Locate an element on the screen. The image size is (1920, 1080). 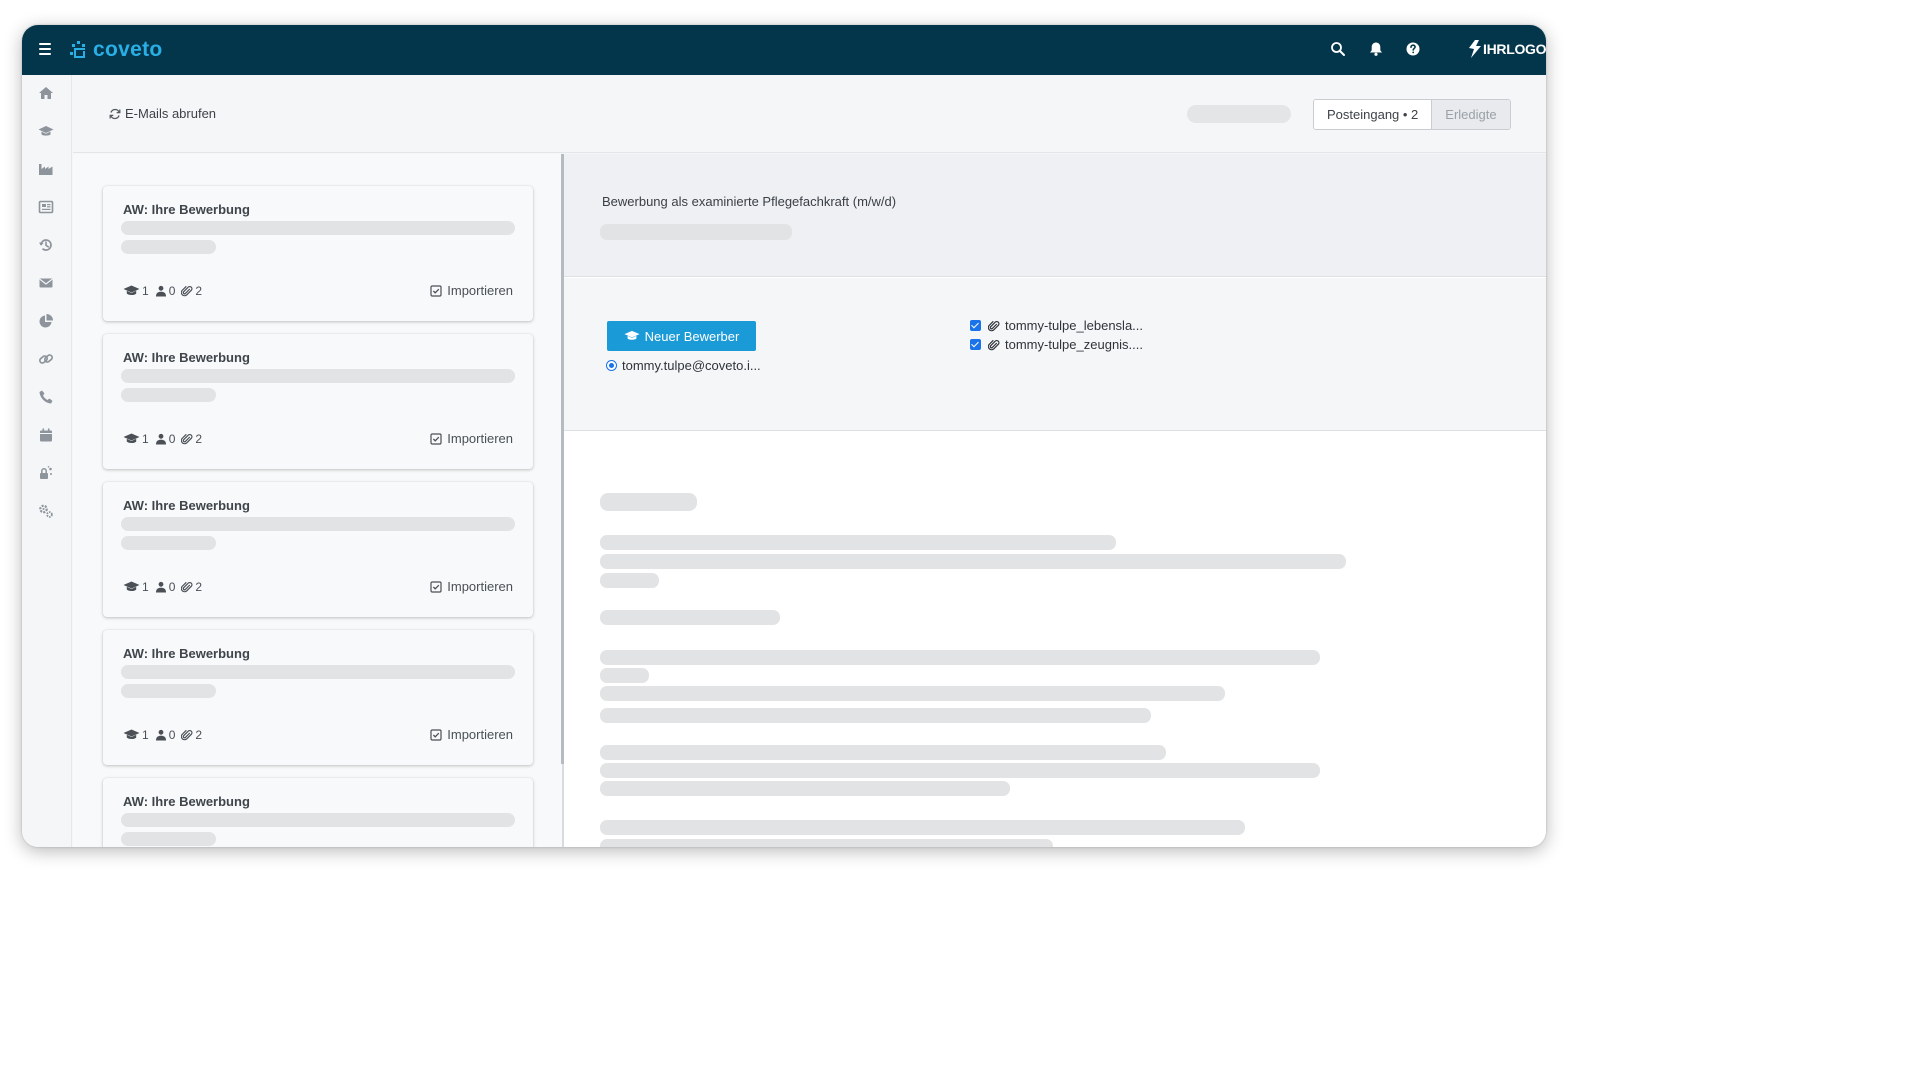
radio-selected is located at coordinates (611, 365).